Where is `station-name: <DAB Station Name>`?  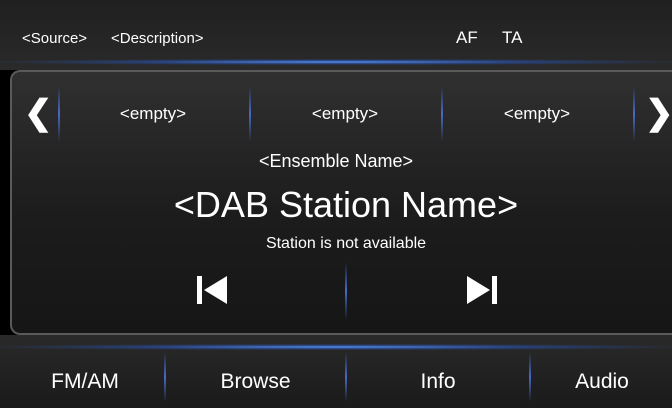 station-name: <DAB Station Name> is located at coordinates (346, 204).